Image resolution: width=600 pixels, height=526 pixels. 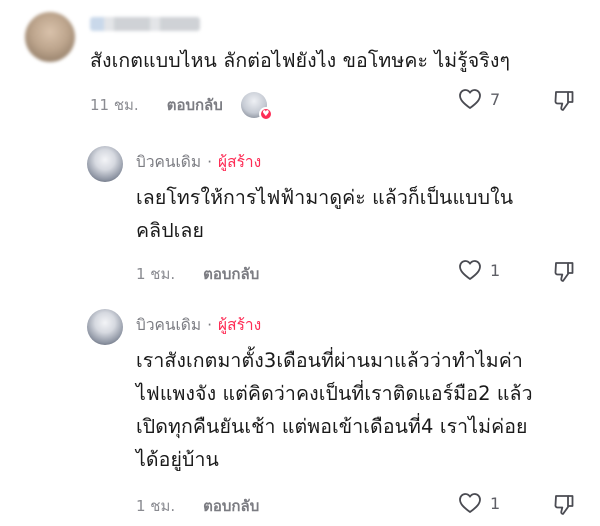 I want to click on comment-meta: 11 ชม. ตอบกลับ ♥, so click(x=181, y=106).